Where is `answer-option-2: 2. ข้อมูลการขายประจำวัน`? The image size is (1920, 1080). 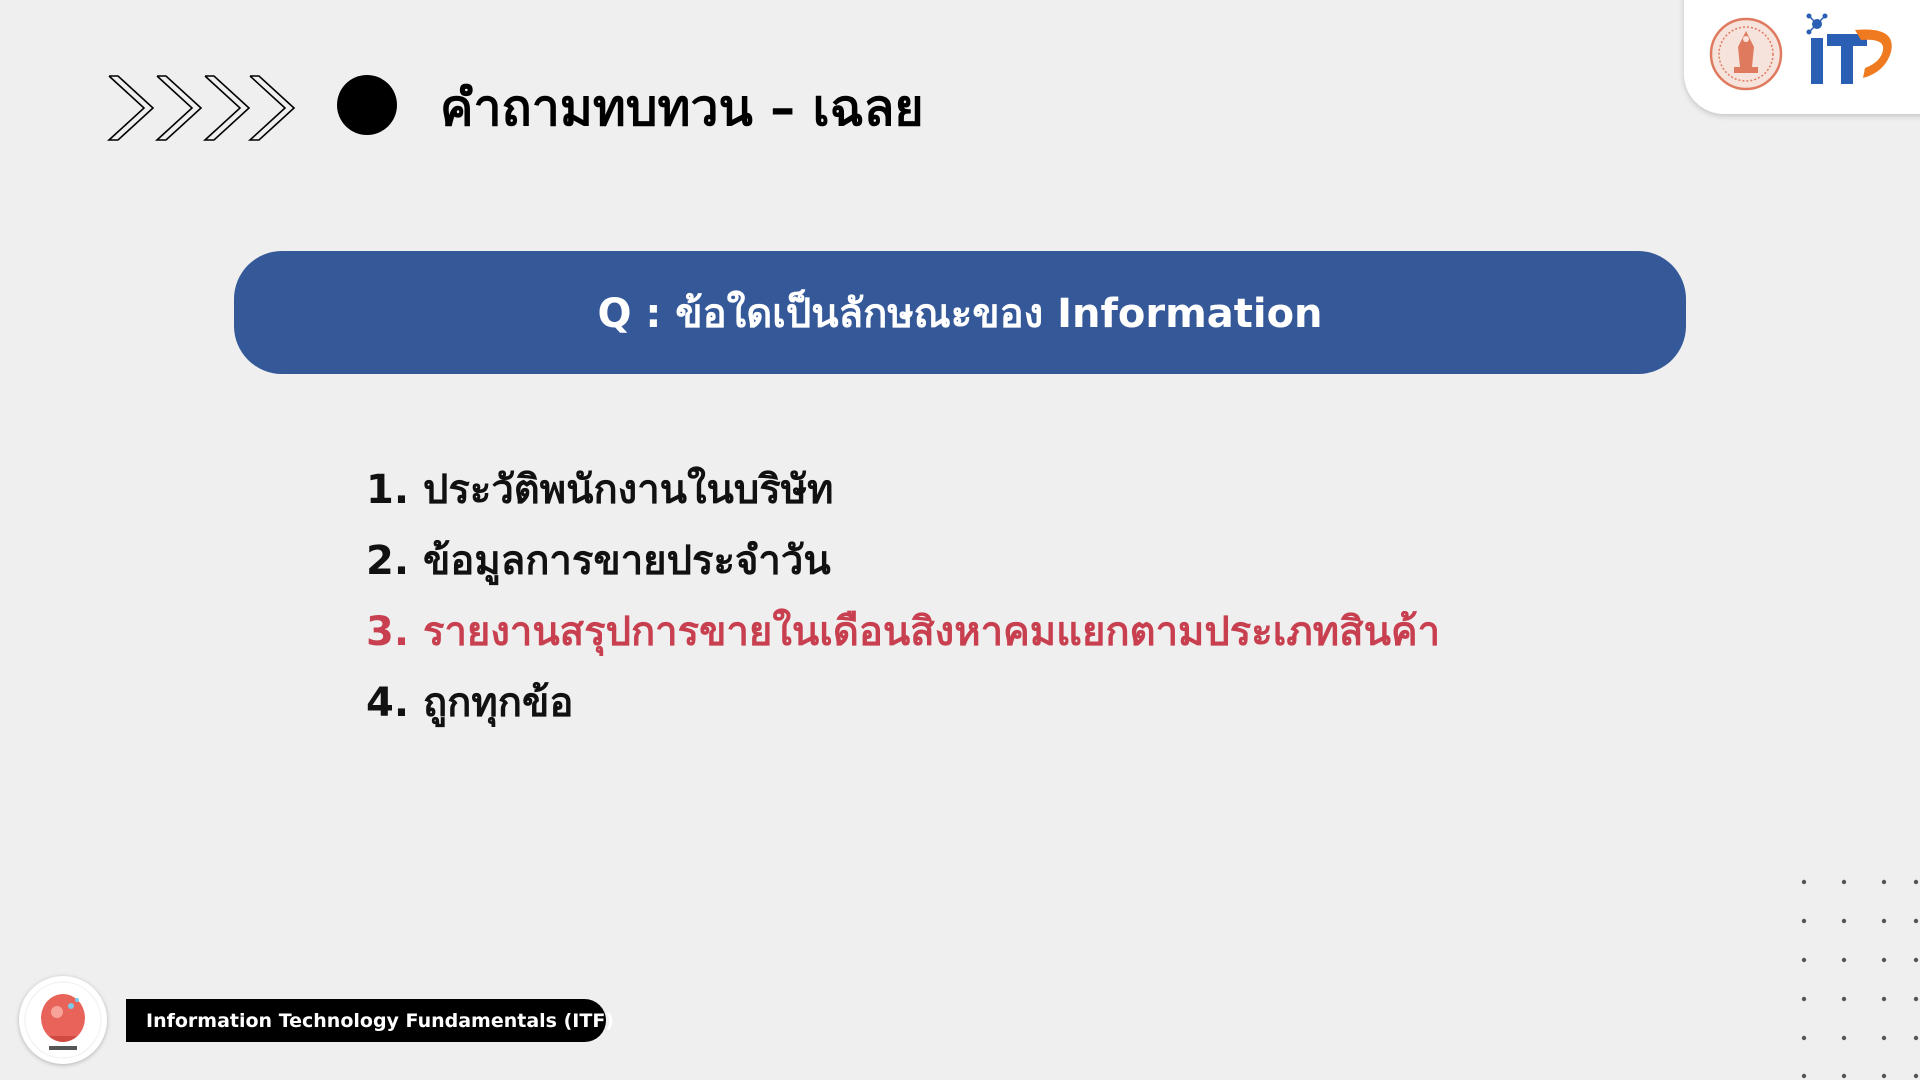
answer-option-2: 2. ข้อมูลการขายประจำวัน is located at coordinates (598, 561).